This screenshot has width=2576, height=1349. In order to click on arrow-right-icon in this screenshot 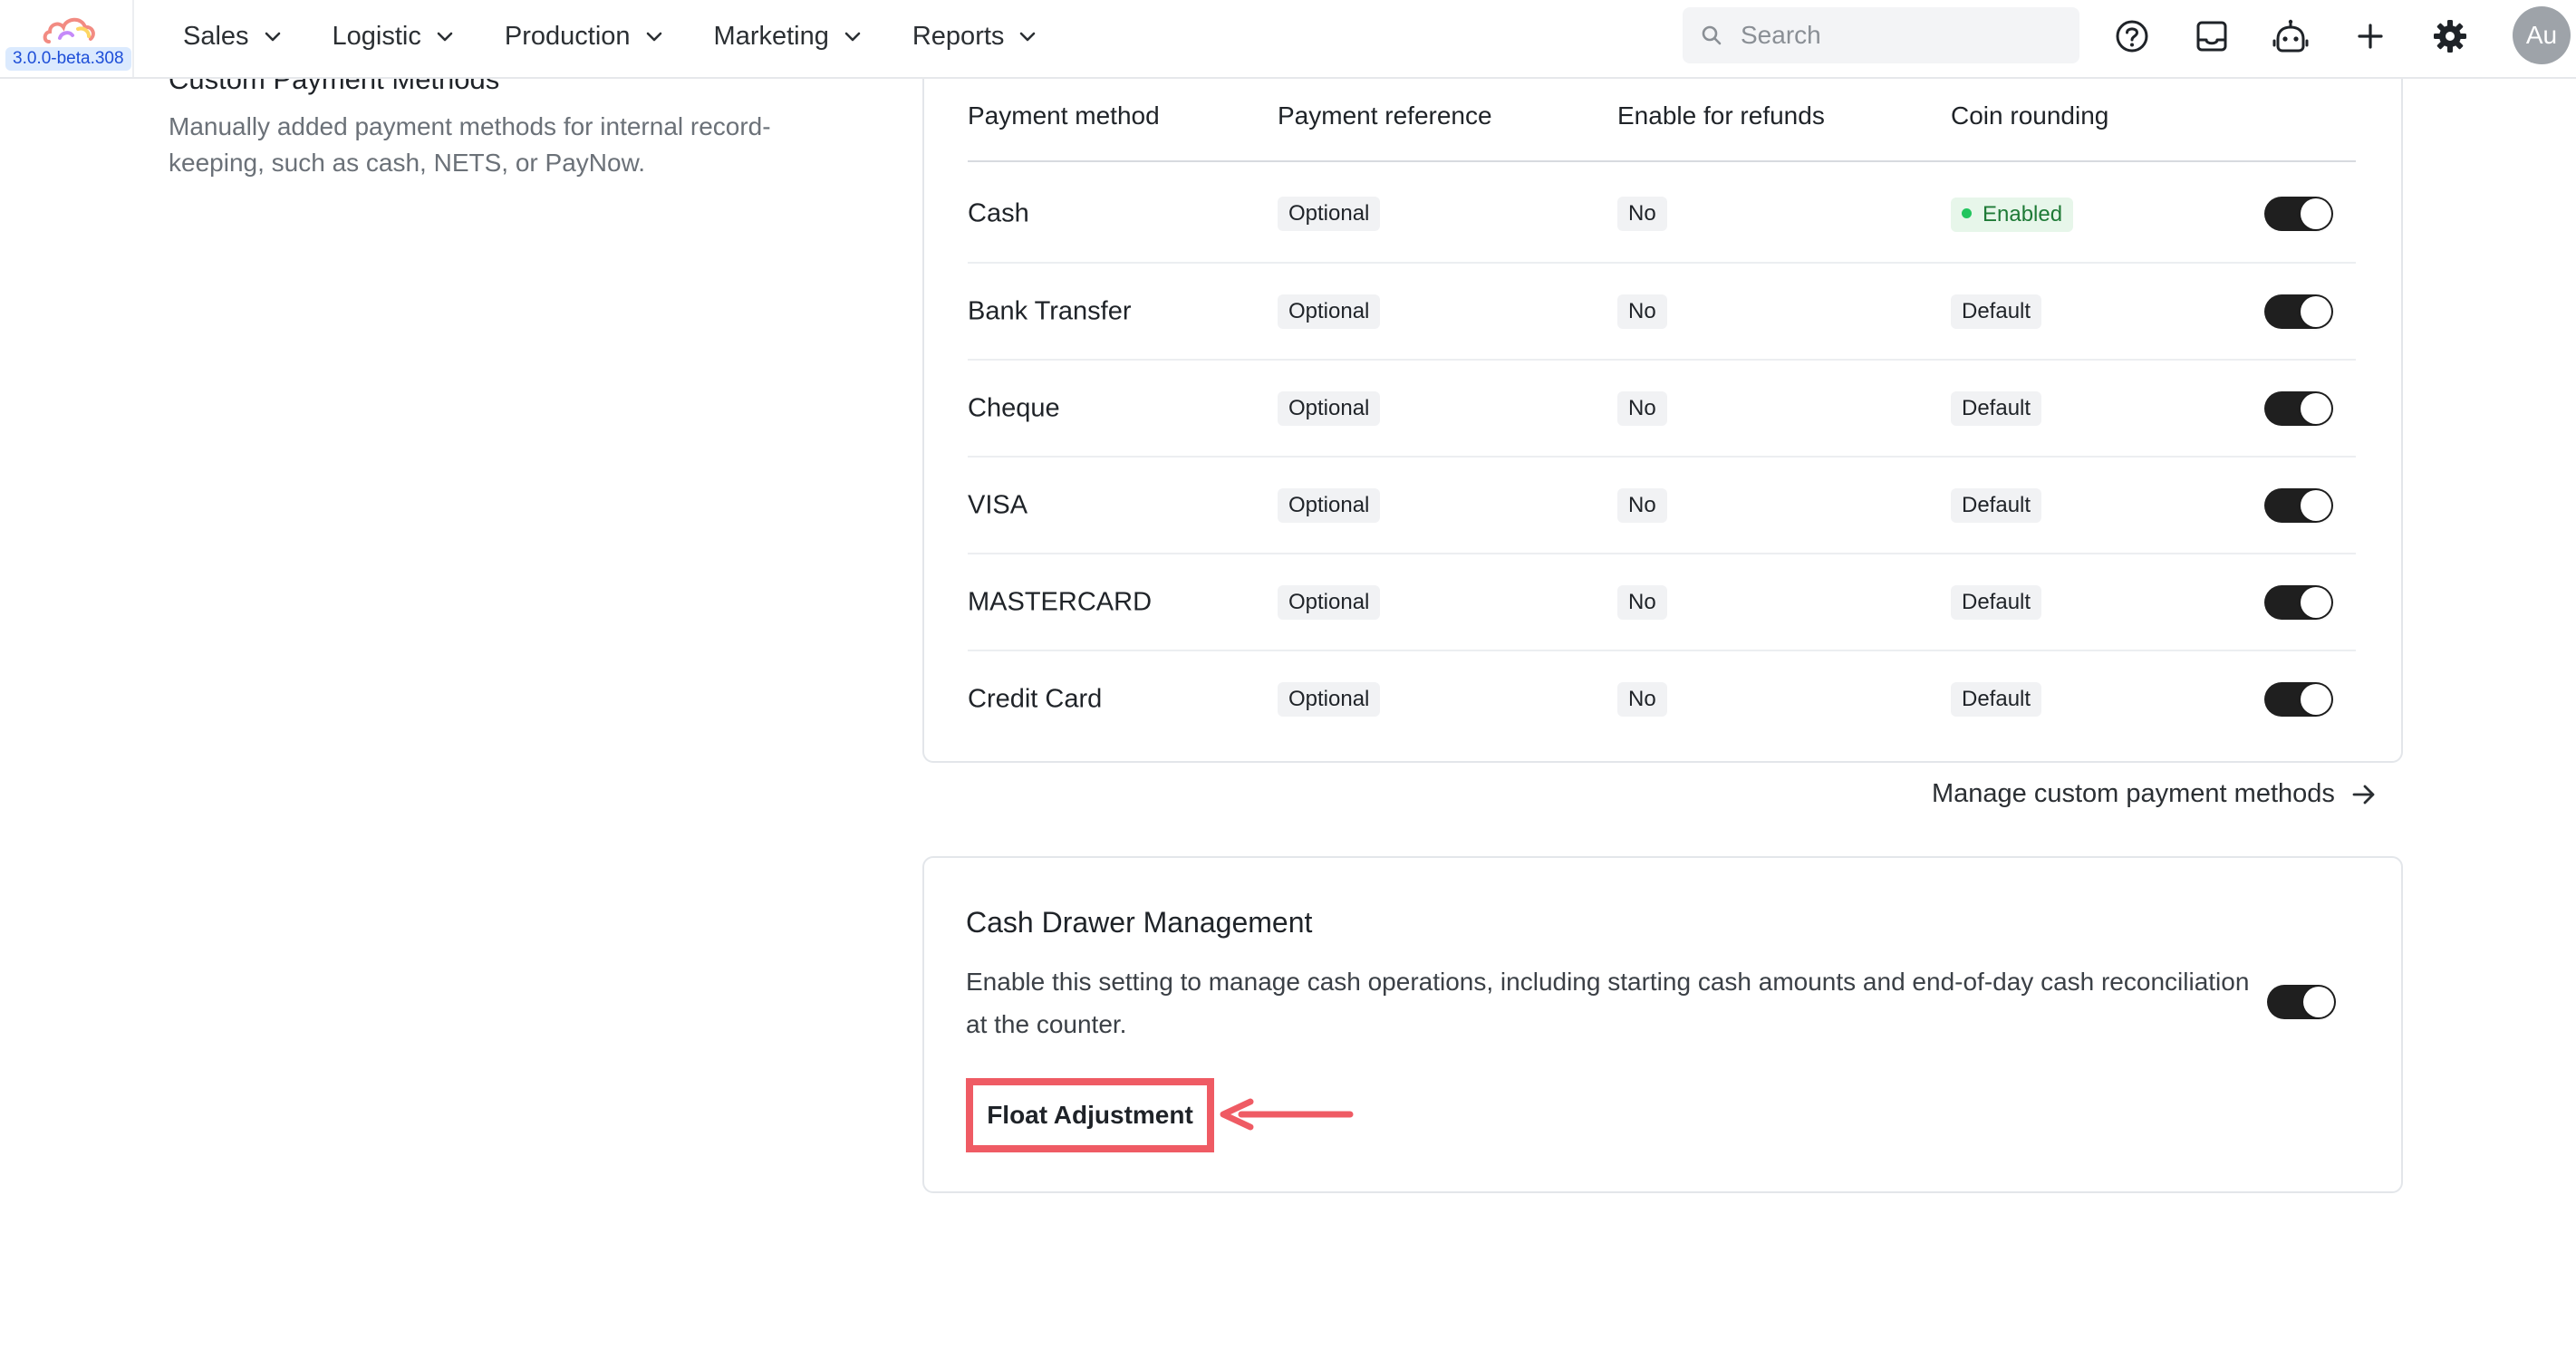, I will do `click(2364, 794)`.